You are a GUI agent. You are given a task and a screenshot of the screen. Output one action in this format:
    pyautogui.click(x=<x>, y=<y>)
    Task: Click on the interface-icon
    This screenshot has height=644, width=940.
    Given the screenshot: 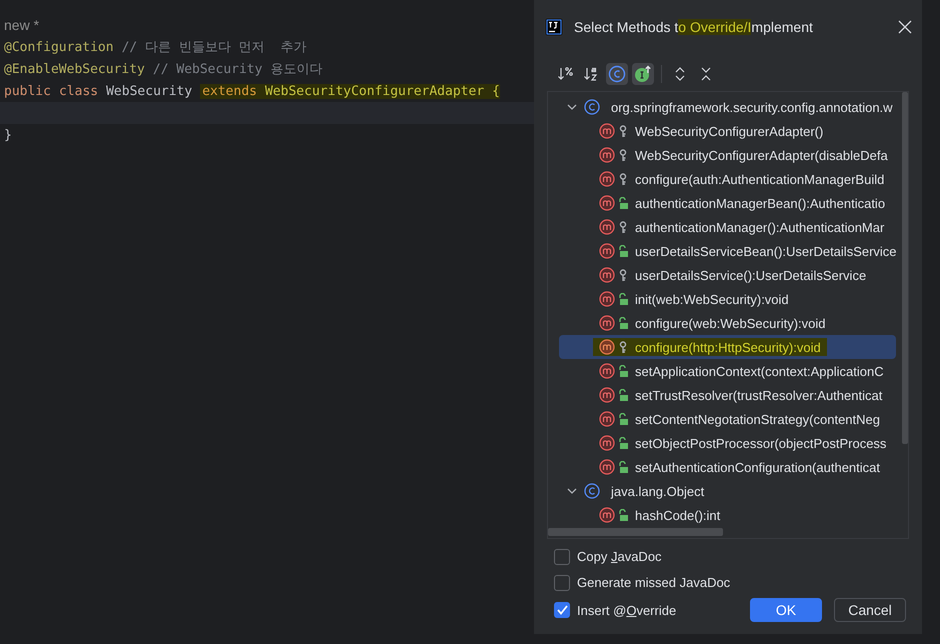 What is the action you would take?
    pyautogui.click(x=643, y=74)
    